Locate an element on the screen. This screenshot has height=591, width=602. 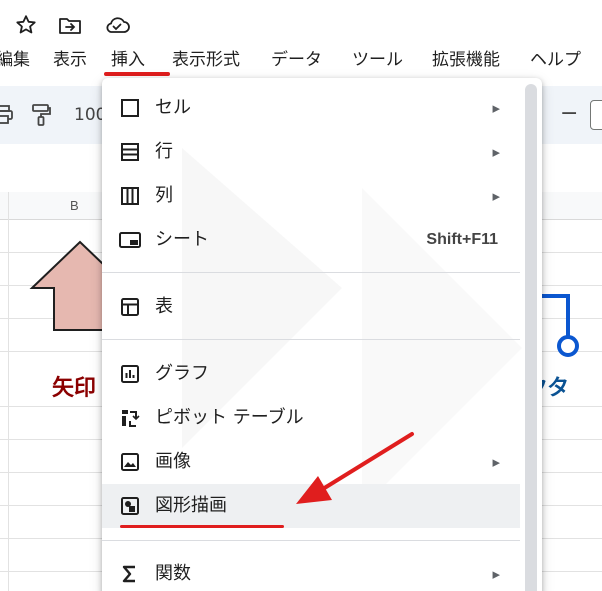
column-header-b: B is located at coordinates (74, 205).